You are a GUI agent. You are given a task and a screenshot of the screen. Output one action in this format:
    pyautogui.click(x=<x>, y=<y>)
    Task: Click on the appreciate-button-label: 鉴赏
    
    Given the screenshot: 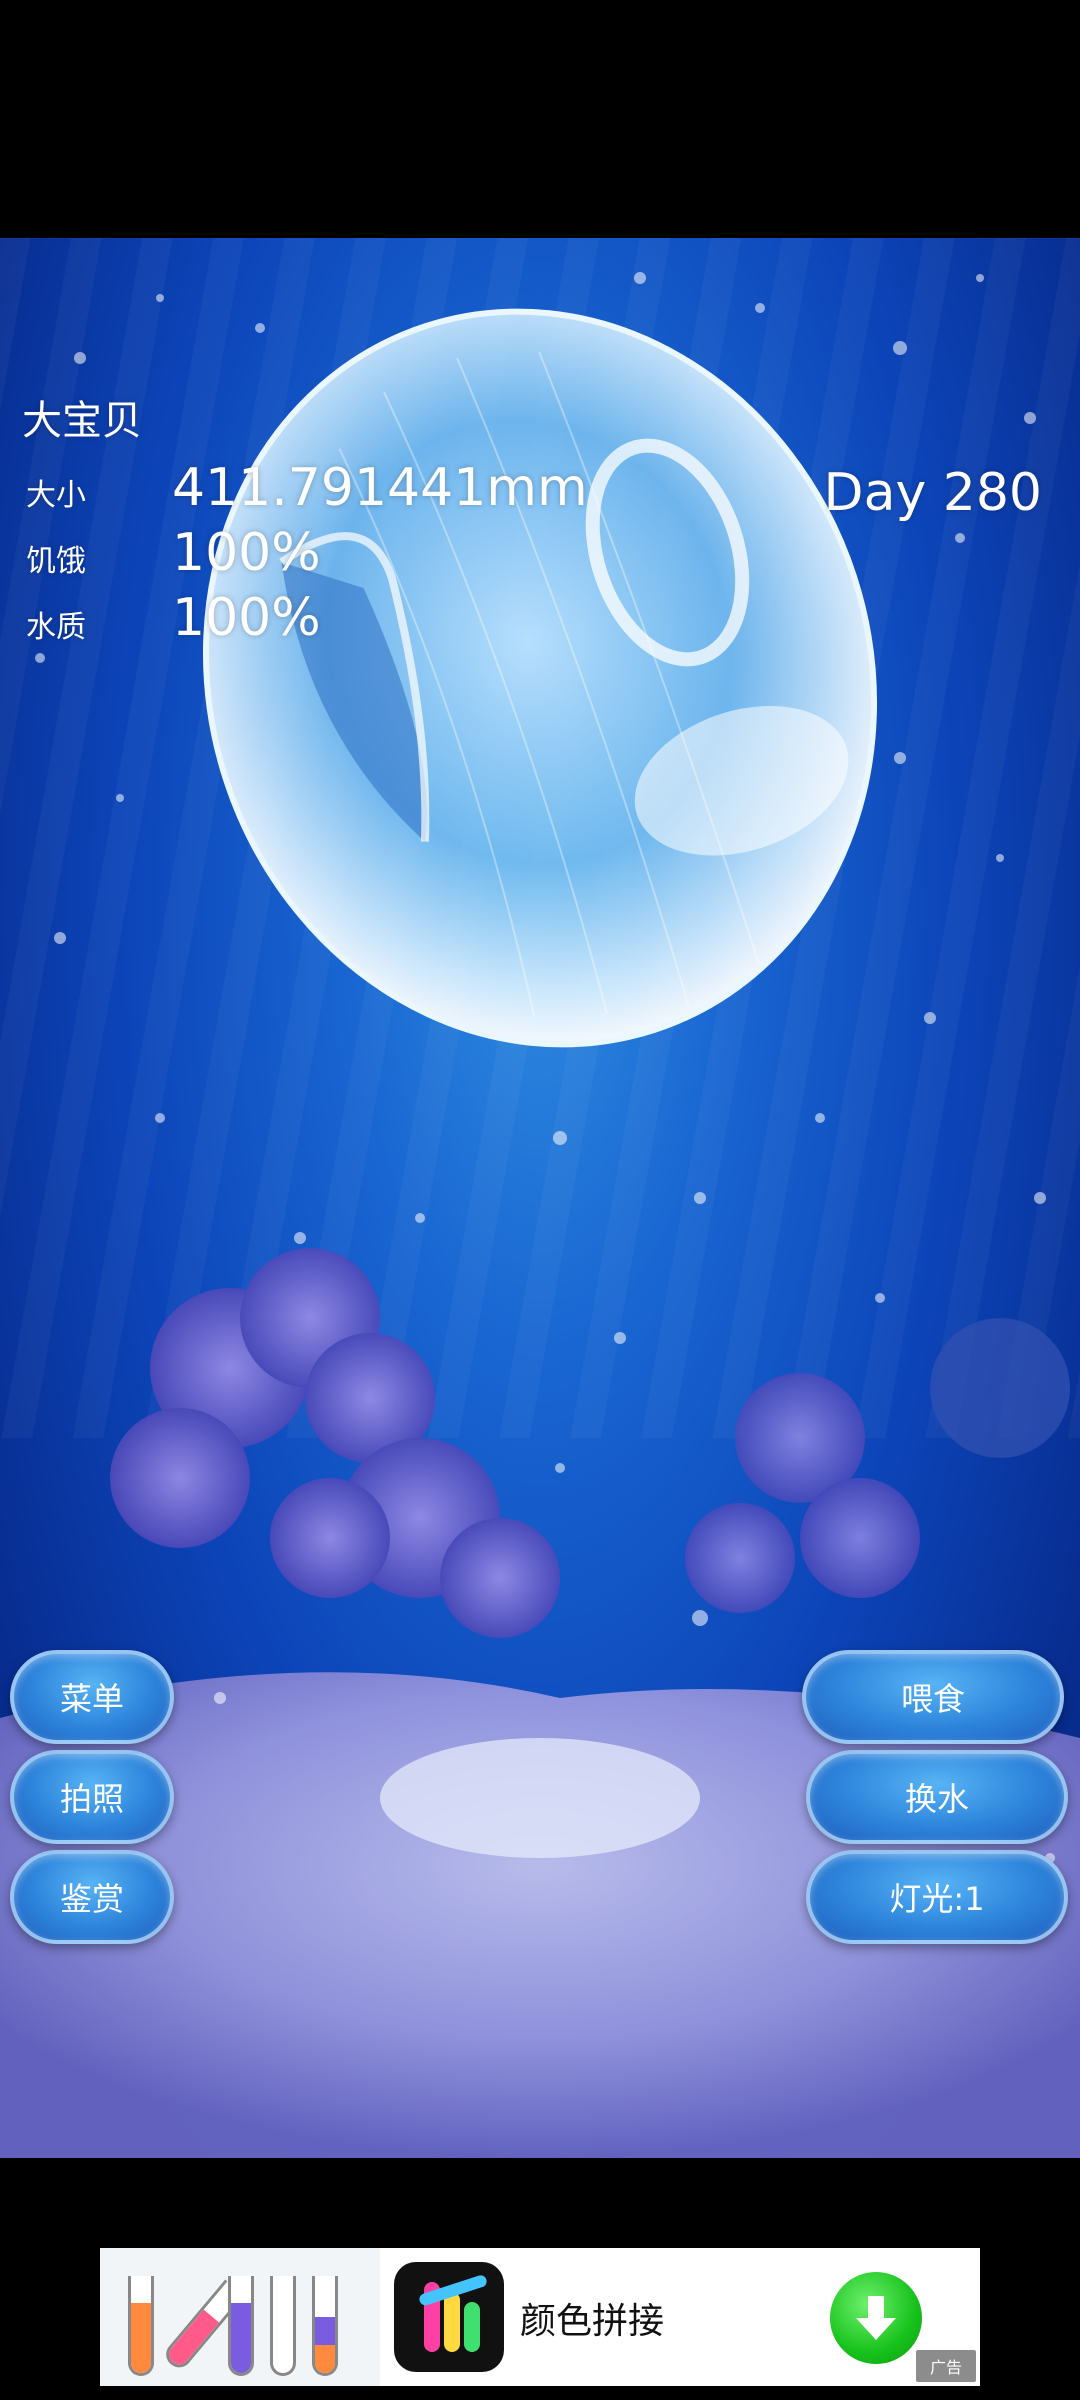 What is the action you would take?
    pyautogui.click(x=91, y=1899)
    